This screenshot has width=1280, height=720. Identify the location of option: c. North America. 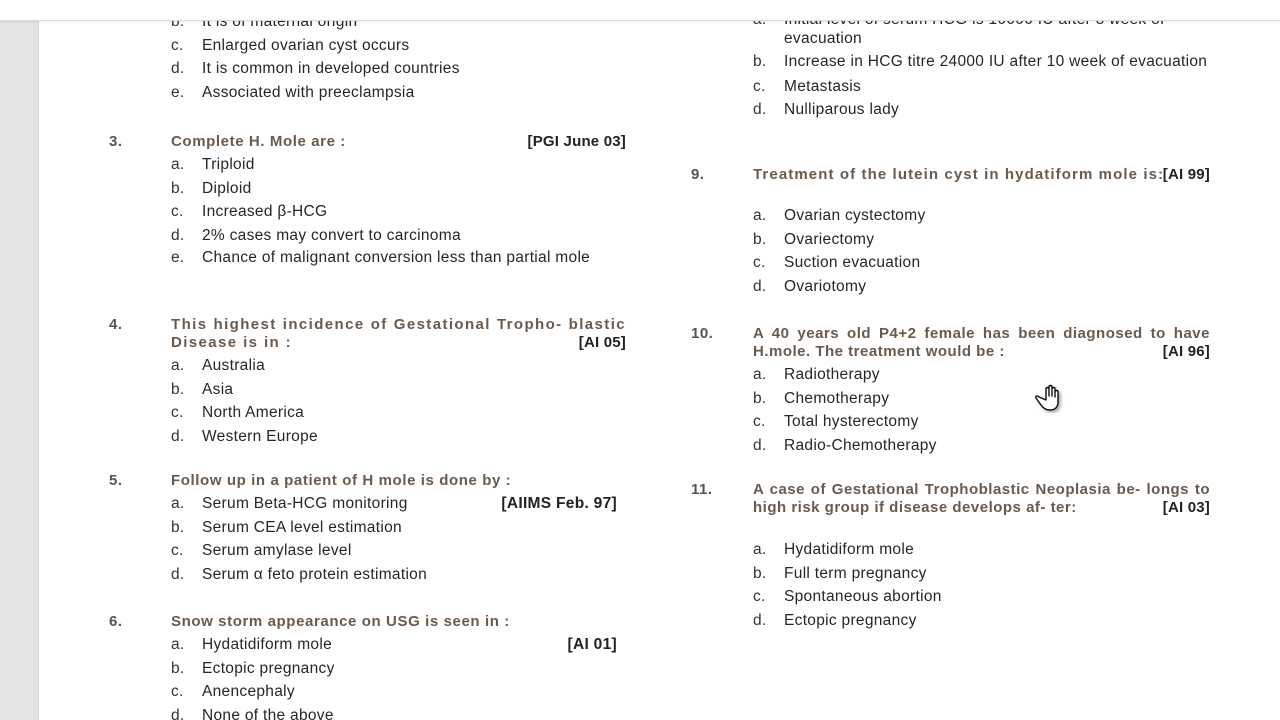
(238, 412).